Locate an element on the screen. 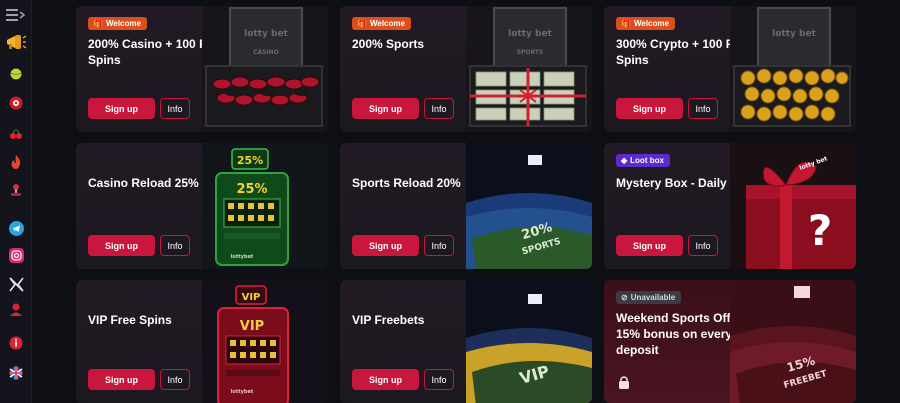 This screenshot has height=403, width=900. lock-icon is located at coordinates (624, 382).